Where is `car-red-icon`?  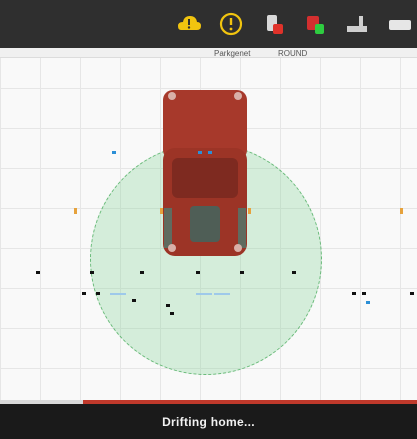
car-red-icon is located at coordinates (273, 24).